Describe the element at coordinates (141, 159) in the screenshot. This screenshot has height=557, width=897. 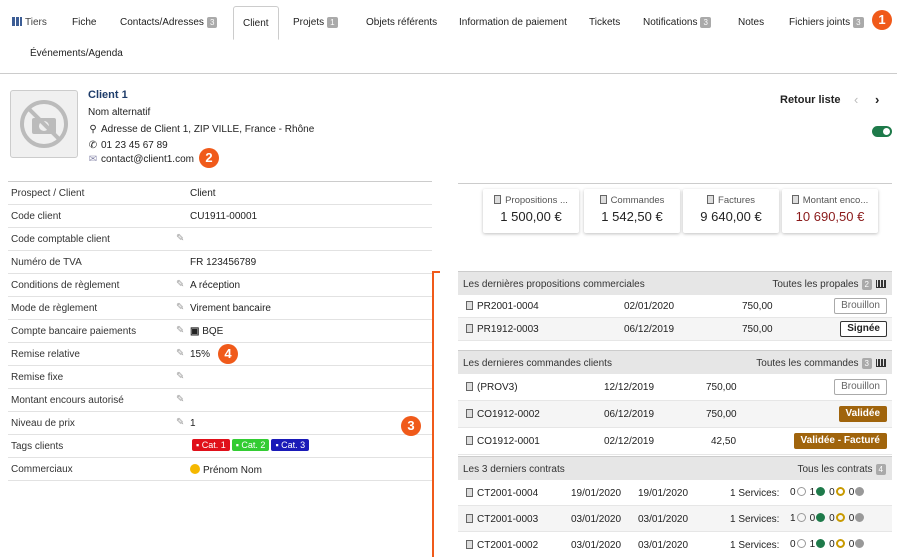
I see `client-email: ✉ contact@client1.com` at that location.